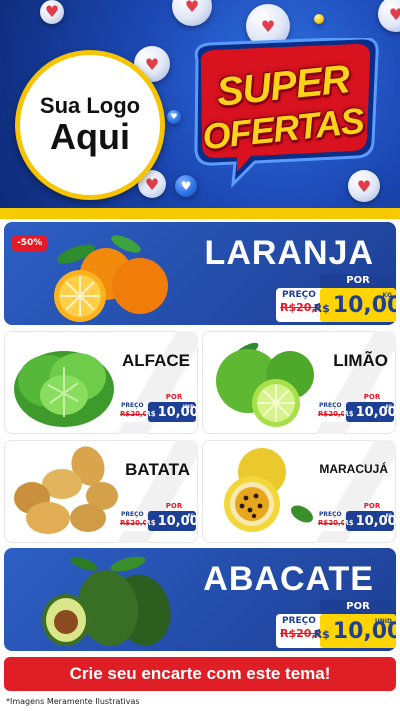  I want to click on product-card-abacate: ABACATE POR PREÇO R$20,00 R$ 10,00 UNID, so click(200, 599).